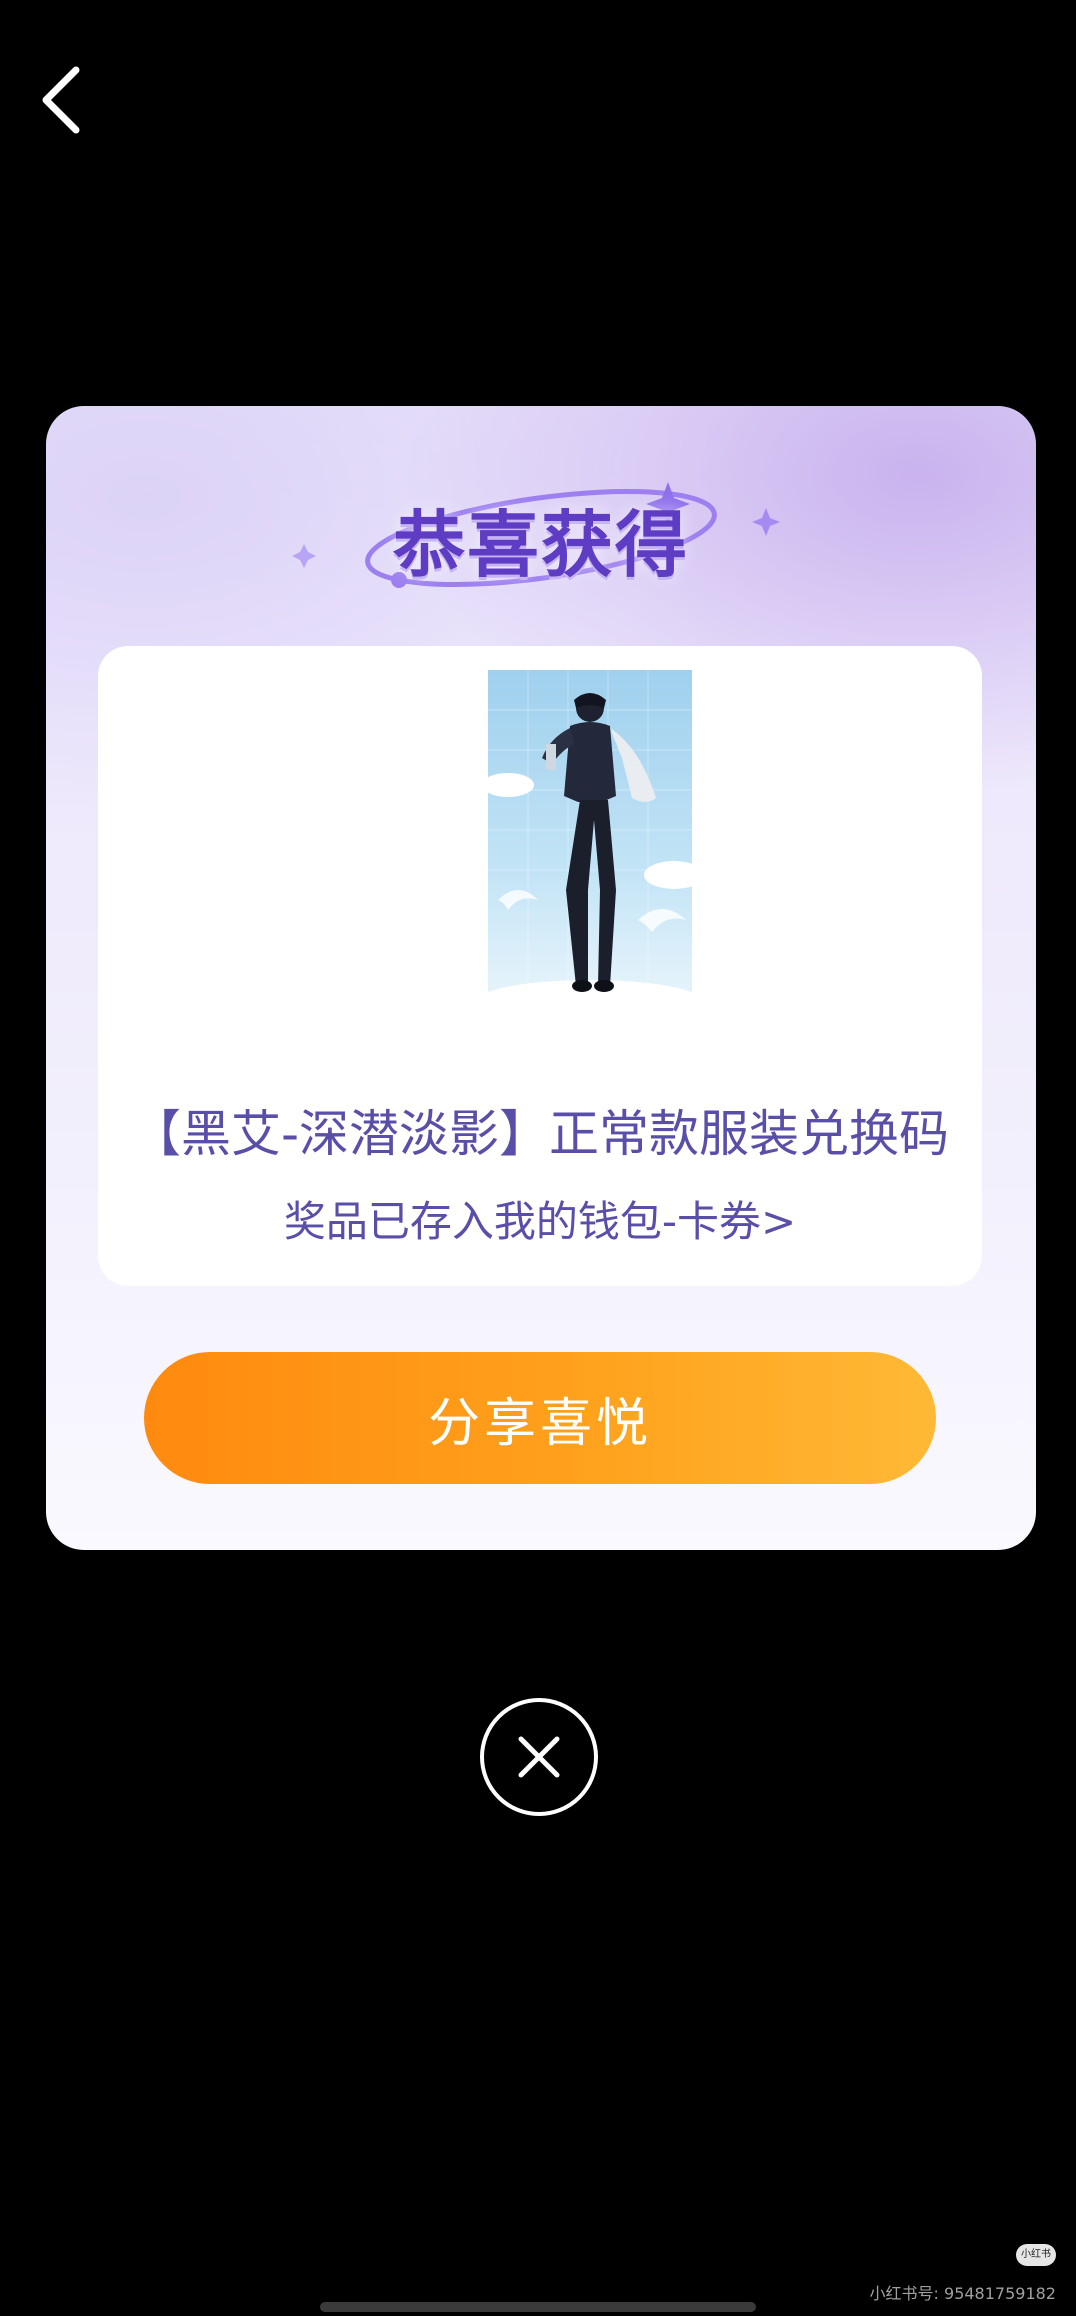 The image size is (1076, 2316). What do you see at coordinates (540, 1134) in the screenshot?
I see `prize-name: 【黑艾-深潜淡影】正常款服装兑换码` at bounding box center [540, 1134].